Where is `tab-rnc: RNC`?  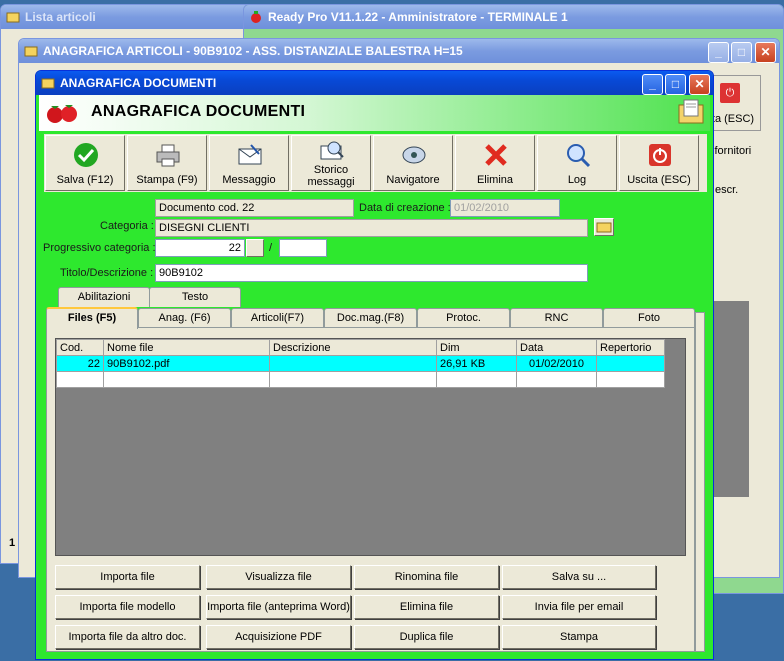 tab-rnc: RNC is located at coordinates (556, 318).